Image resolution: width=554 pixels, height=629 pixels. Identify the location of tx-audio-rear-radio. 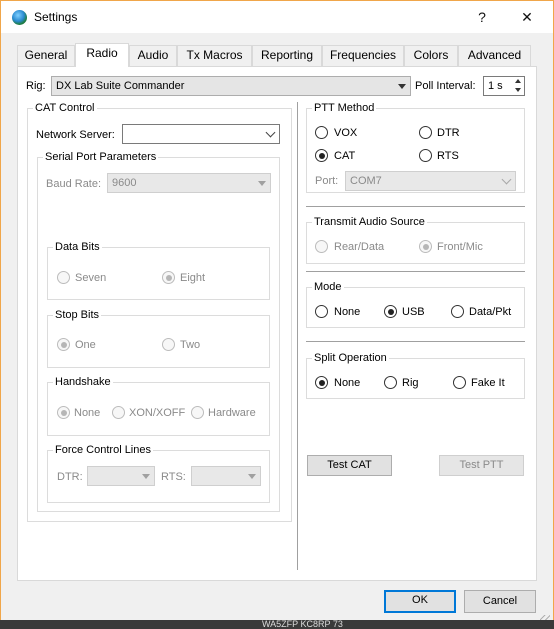
(321, 246).